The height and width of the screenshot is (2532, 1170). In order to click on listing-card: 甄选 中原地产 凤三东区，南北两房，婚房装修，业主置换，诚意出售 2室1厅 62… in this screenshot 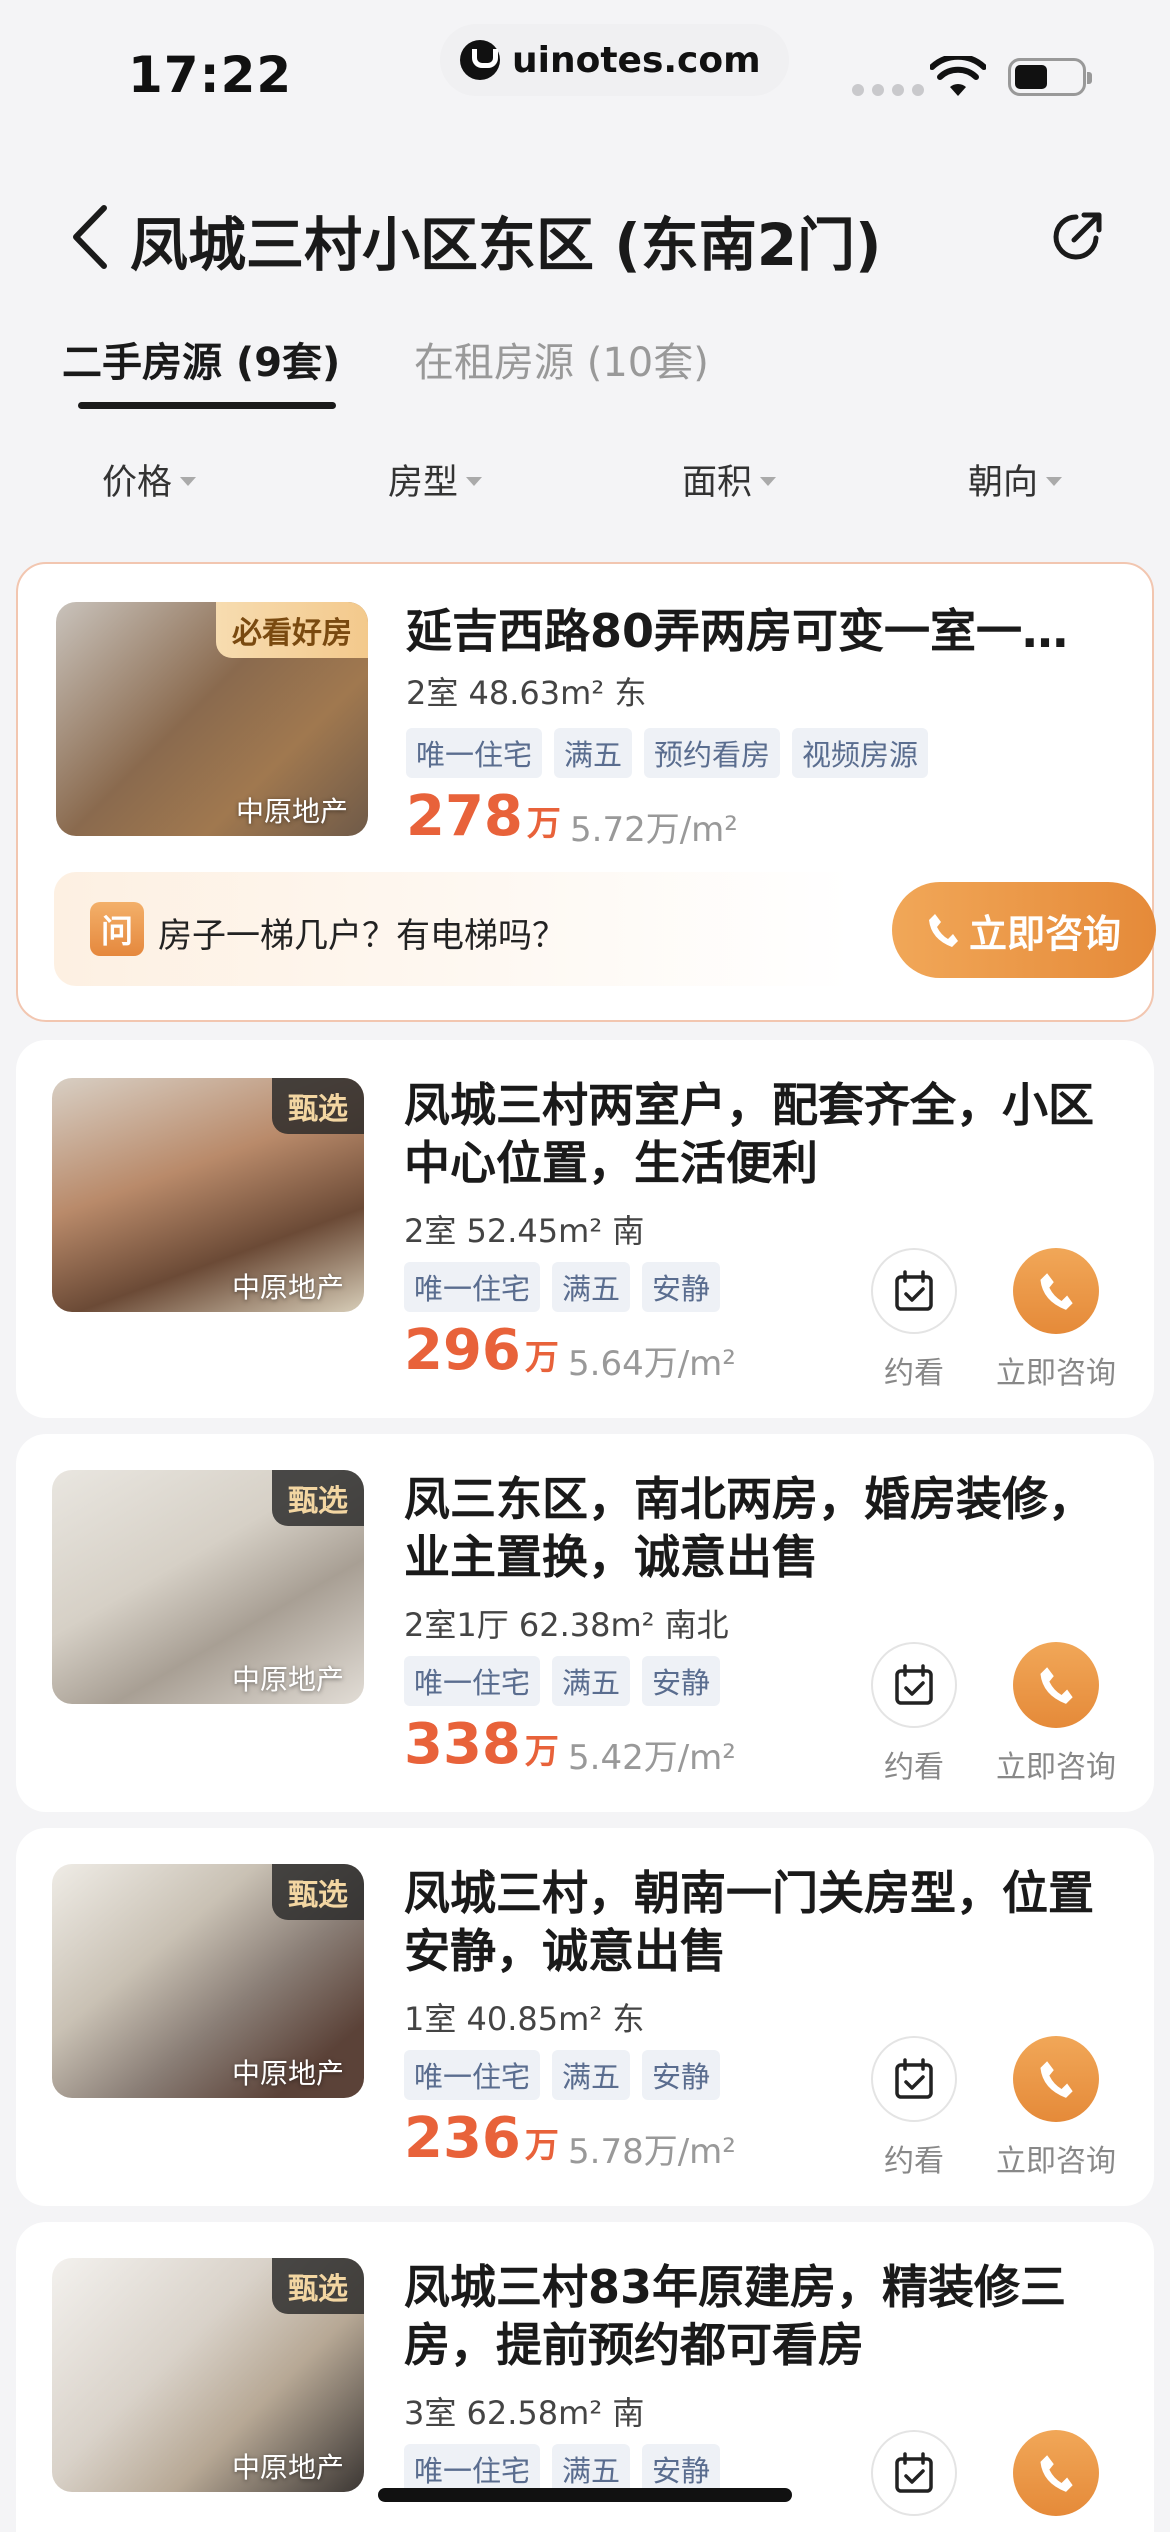, I will do `click(585, 1623)`.